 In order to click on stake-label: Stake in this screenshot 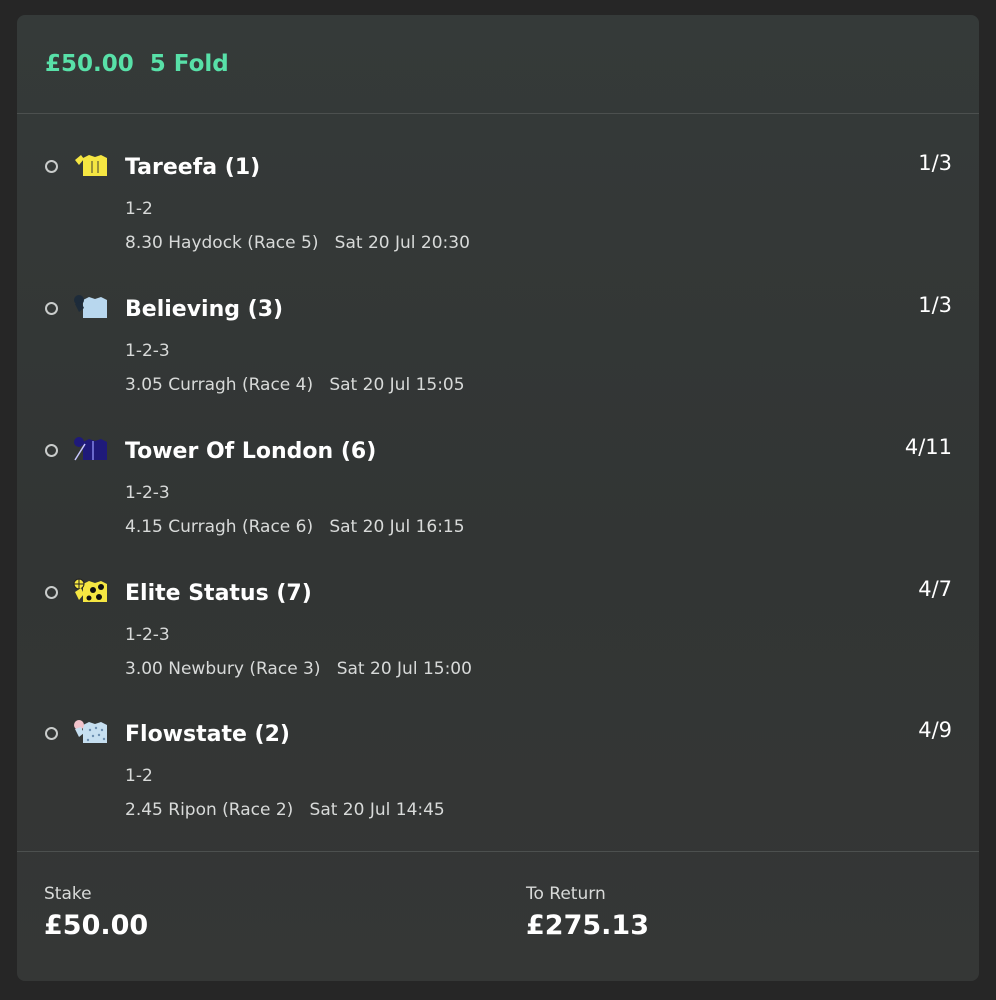, I will do `click(68, 894)`.